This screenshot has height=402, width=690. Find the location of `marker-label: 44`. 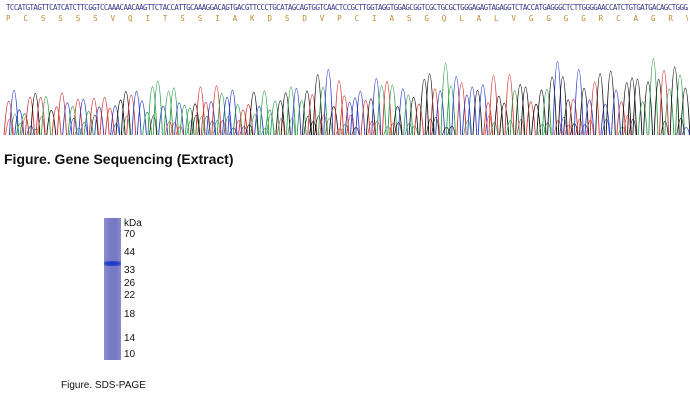

marker-label: 44 is located at coordinates (130, 252).